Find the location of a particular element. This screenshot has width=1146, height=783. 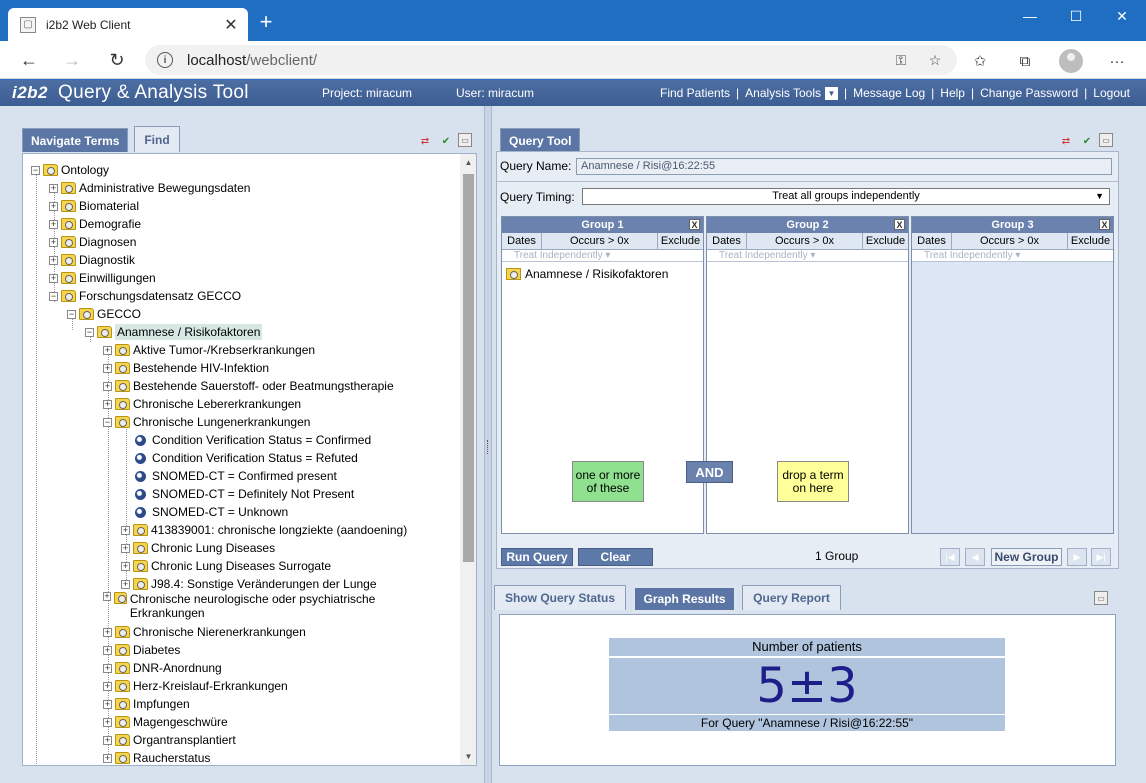

favorites-icon: ✩ is located at coordinates (980, 61).